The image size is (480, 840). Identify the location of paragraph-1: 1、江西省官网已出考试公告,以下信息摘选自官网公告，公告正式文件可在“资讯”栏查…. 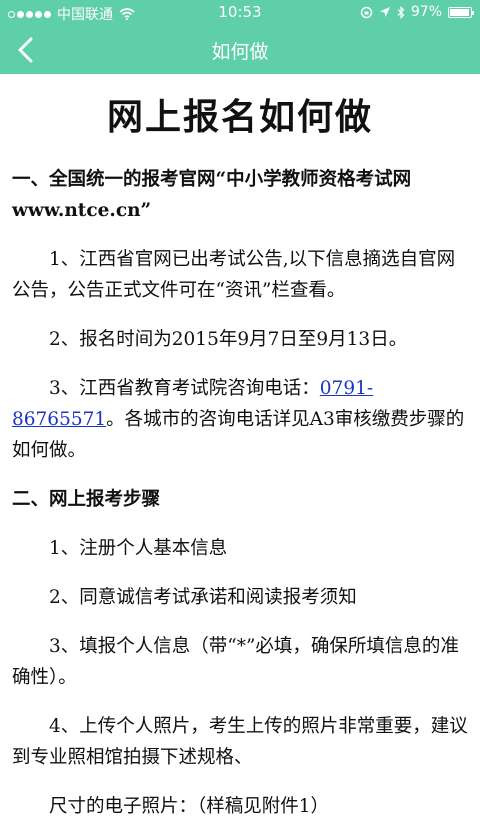
(234, 275).